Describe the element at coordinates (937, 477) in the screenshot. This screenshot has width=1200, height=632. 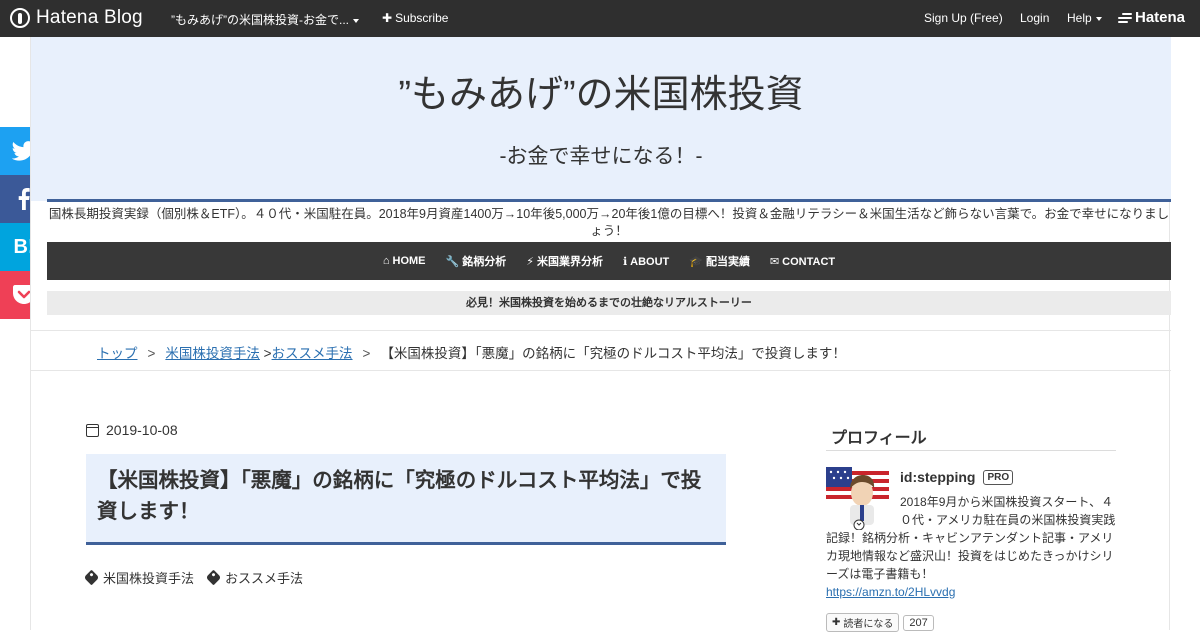
I see `profile-id-link: id:stepping` at that location.